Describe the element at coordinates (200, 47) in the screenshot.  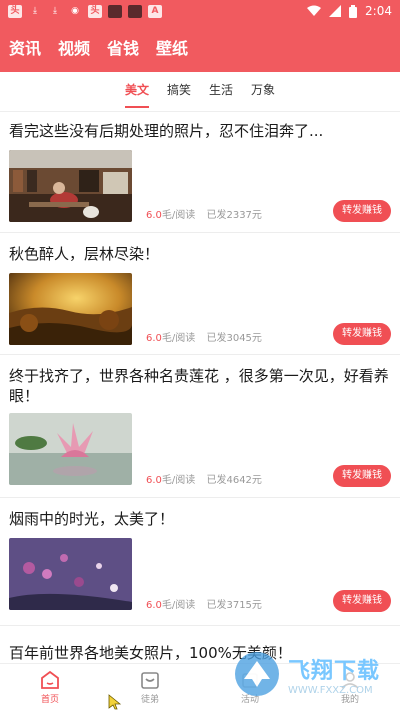
I see `top-tab-bar: 资讯 视频 省钱 壁纸` at that location.